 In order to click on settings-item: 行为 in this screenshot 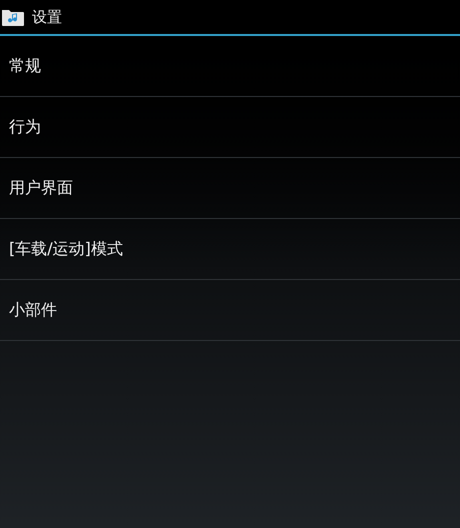, I will do `click(25, 127)`.